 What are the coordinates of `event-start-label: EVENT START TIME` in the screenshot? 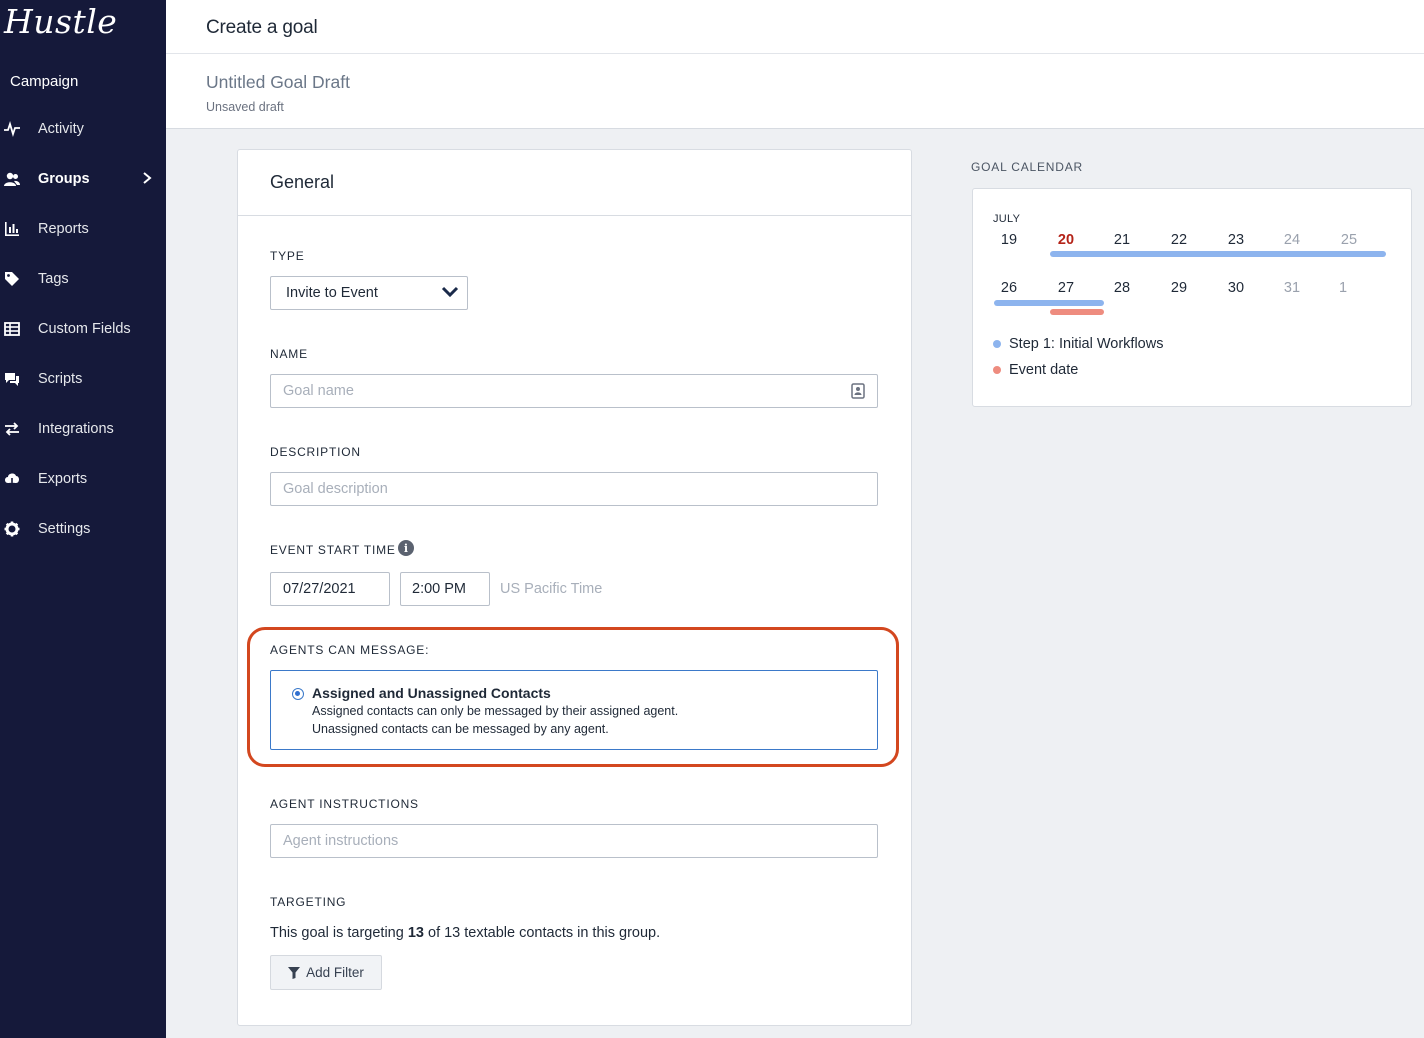 It's located at (333, 550).